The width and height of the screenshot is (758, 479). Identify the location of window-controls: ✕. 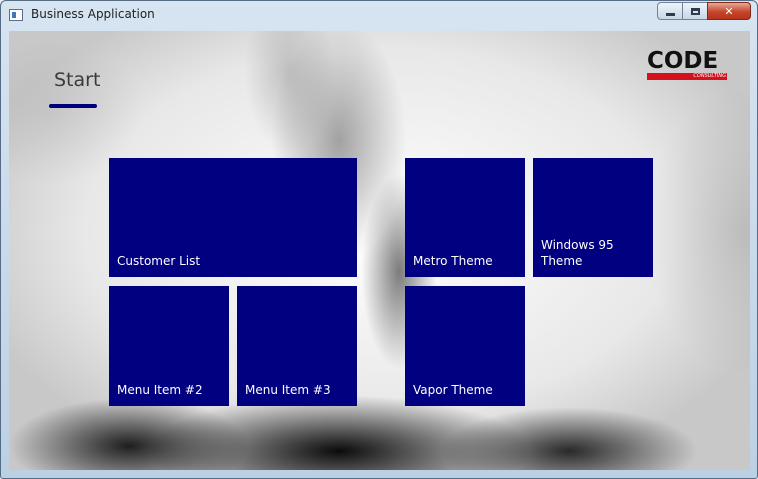
(704, 11).